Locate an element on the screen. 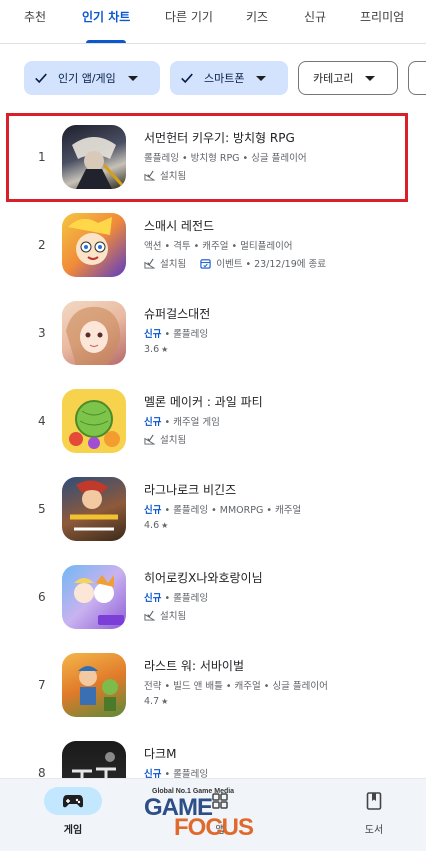 The width and height of the screenshot is (426, 851). gamepad-icon is located at coordinates (73, 801).